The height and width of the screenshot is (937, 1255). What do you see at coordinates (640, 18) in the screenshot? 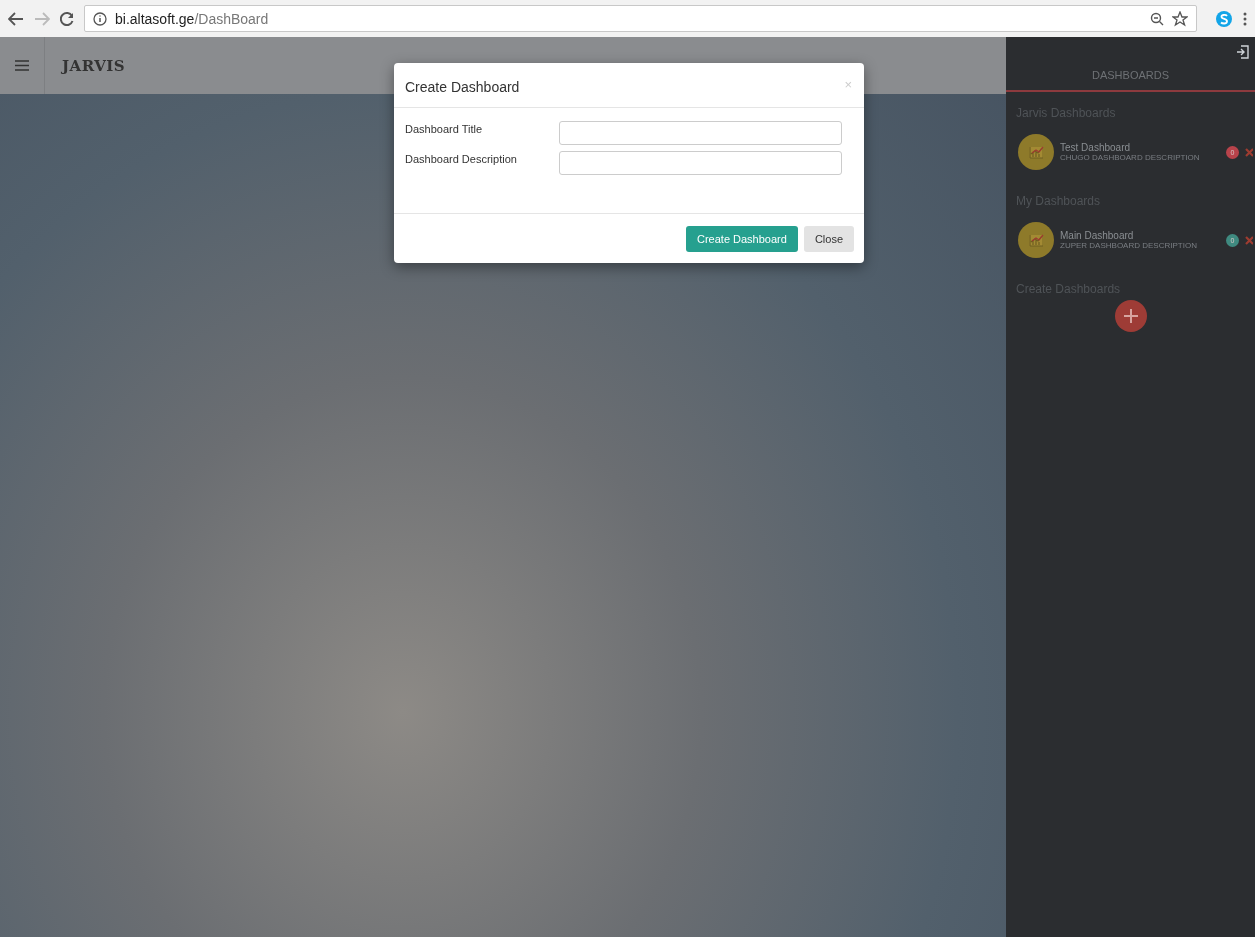
I see `address-bar: bi.altasoft.ge/DashBoard` at bounding box center [640, 18].